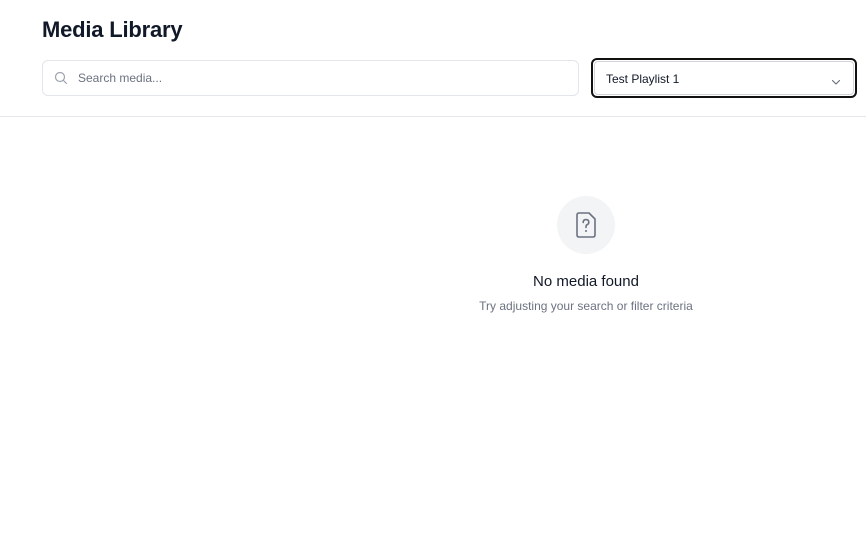 The width and height of the screenshot is (866, 547). I want to click on playlist-select: Test Playlist 1, so click(724, 78).